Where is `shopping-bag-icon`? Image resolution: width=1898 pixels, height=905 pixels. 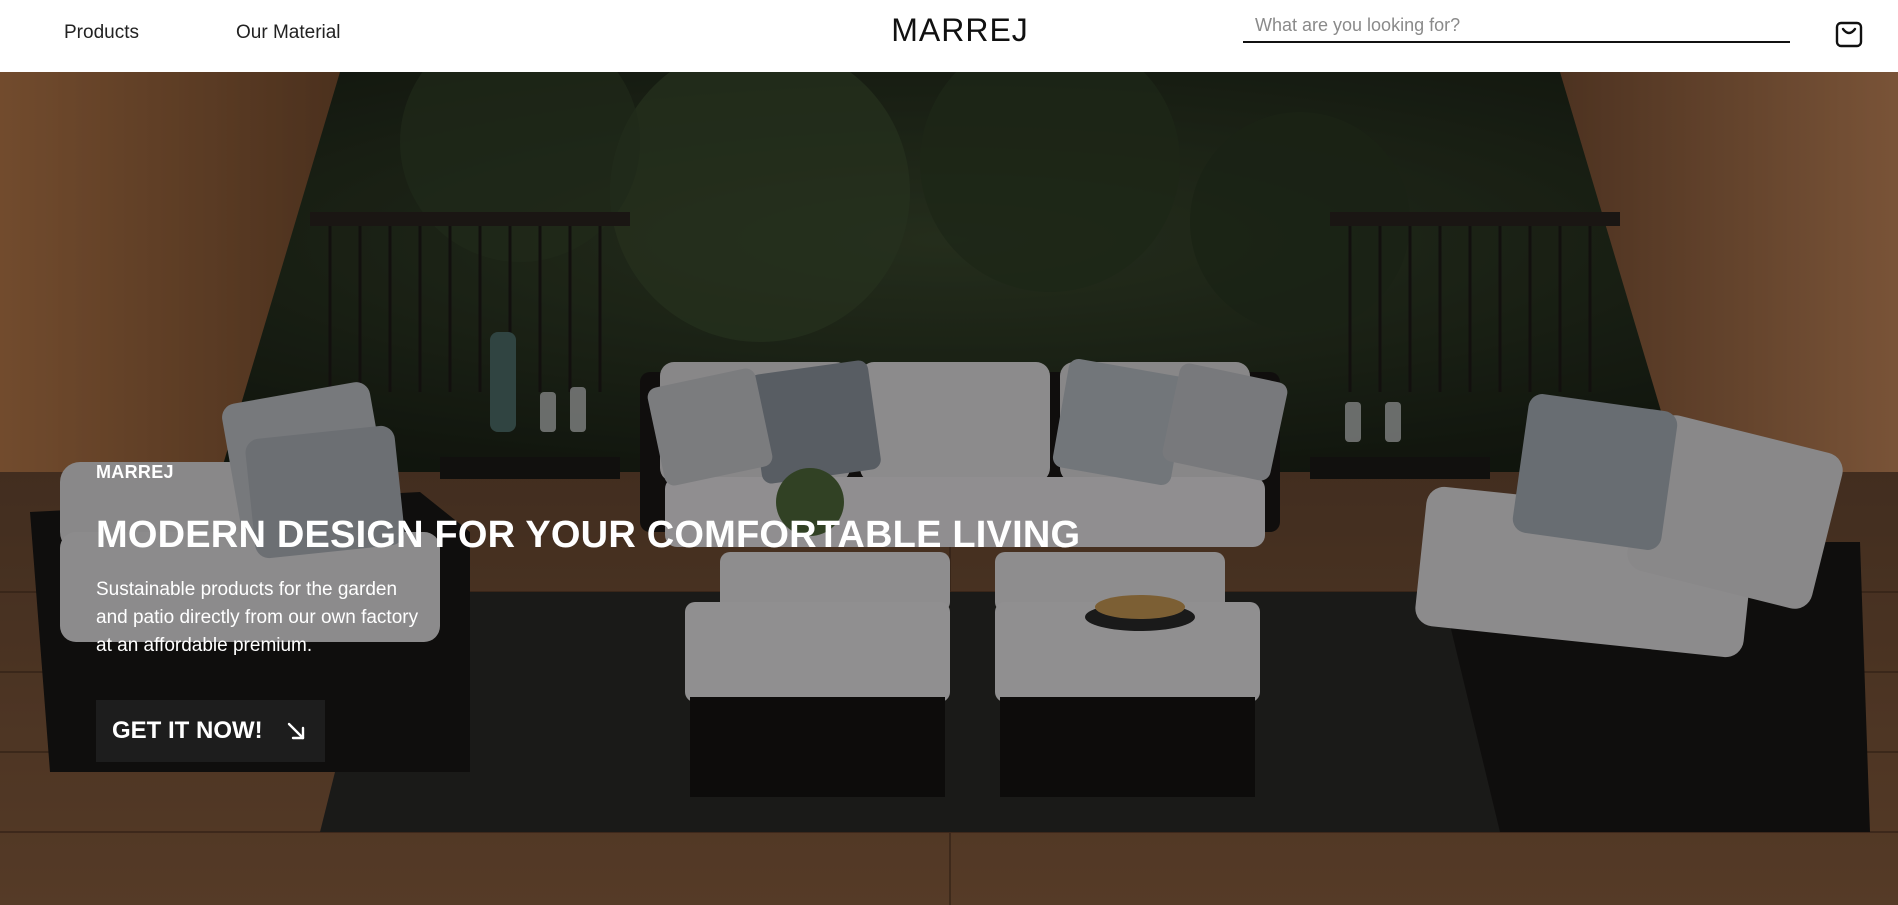 shopping-bag-icon is located at coordinates (1849, 33).